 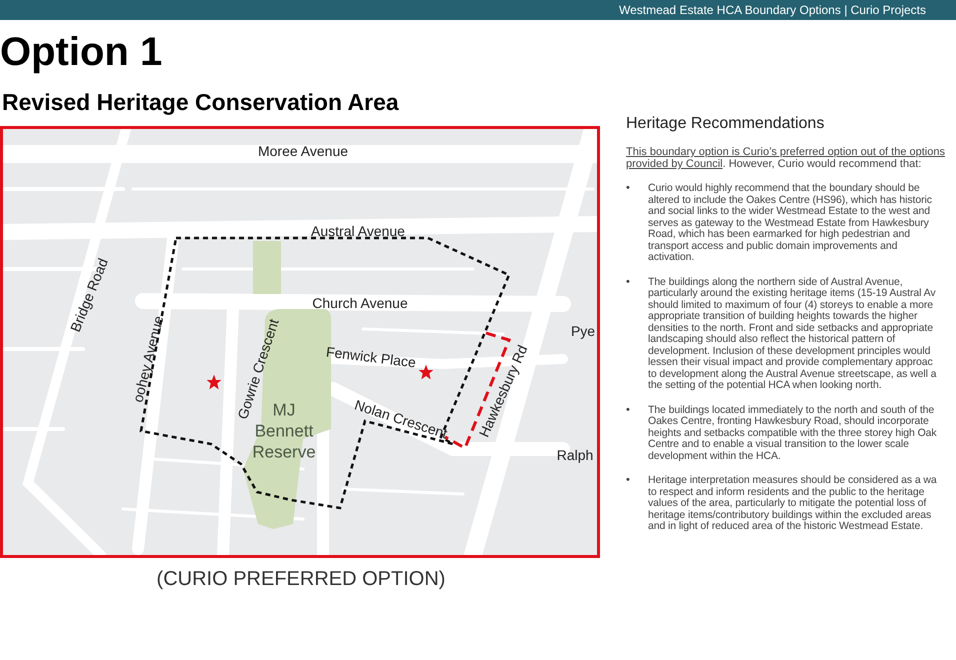 I want to click on page-subheading: Revised Heritage Conservation Area, so click(x=200, y=102).